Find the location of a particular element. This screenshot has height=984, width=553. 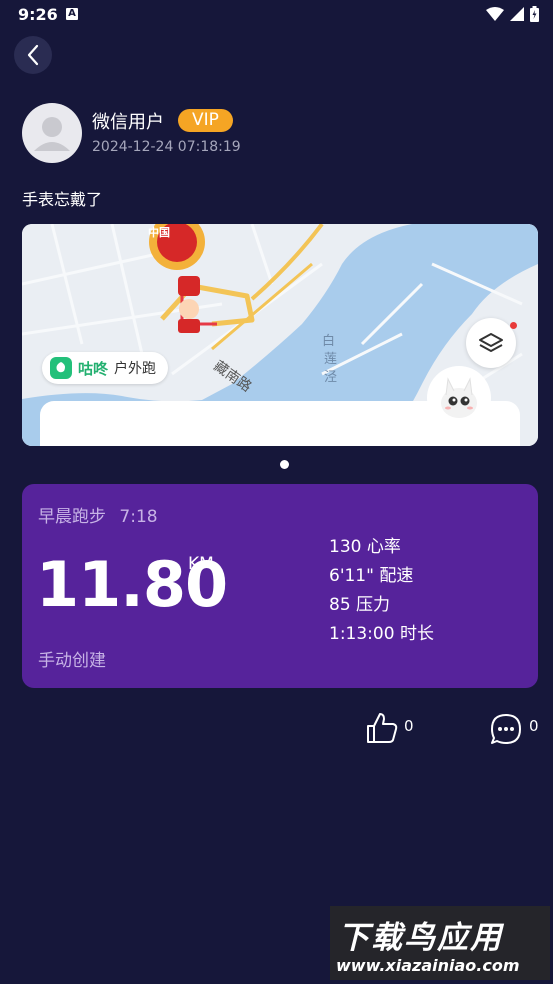

chevron-left-icon is located at coordinates (33, 55).